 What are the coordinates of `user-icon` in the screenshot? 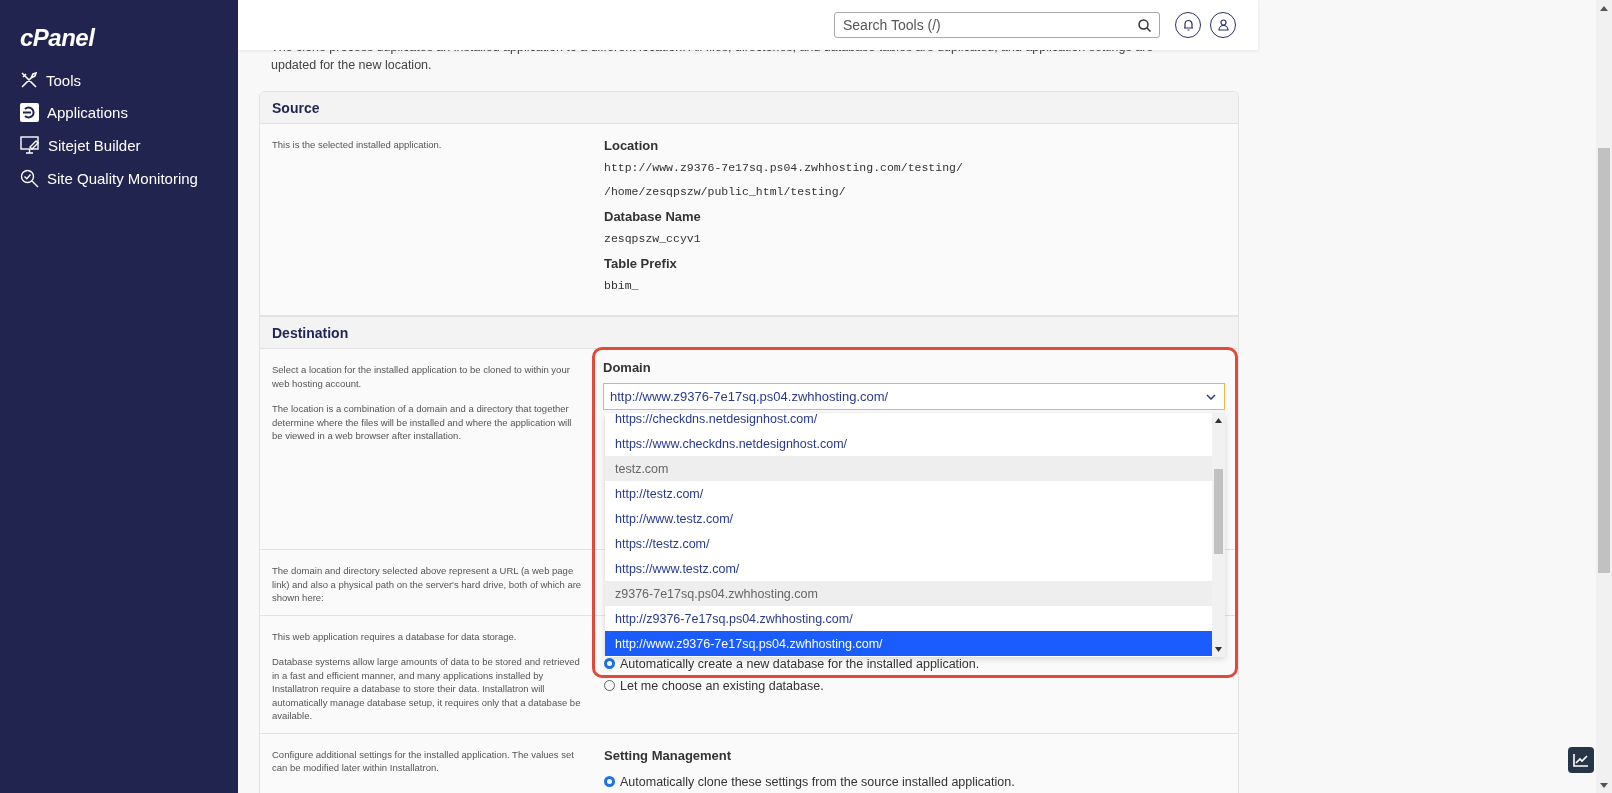 It's located at (1223, 25).